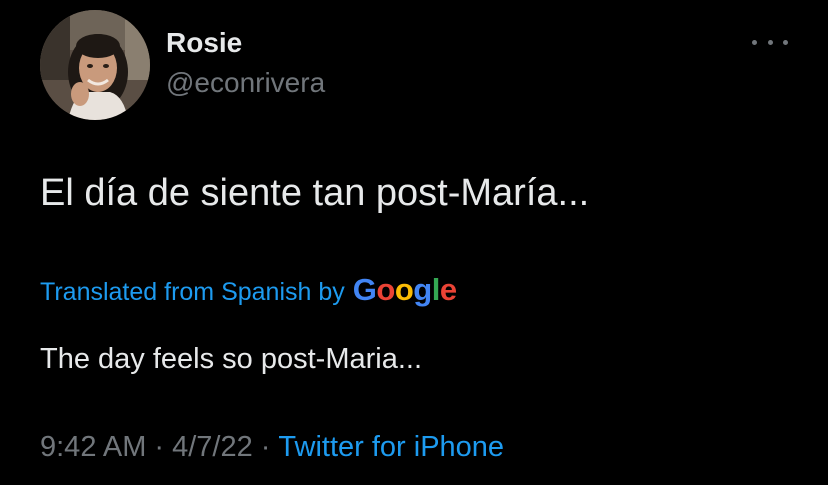  I want to click on translation-attribution: Translated from Spanish by Google, so click(248, 291).